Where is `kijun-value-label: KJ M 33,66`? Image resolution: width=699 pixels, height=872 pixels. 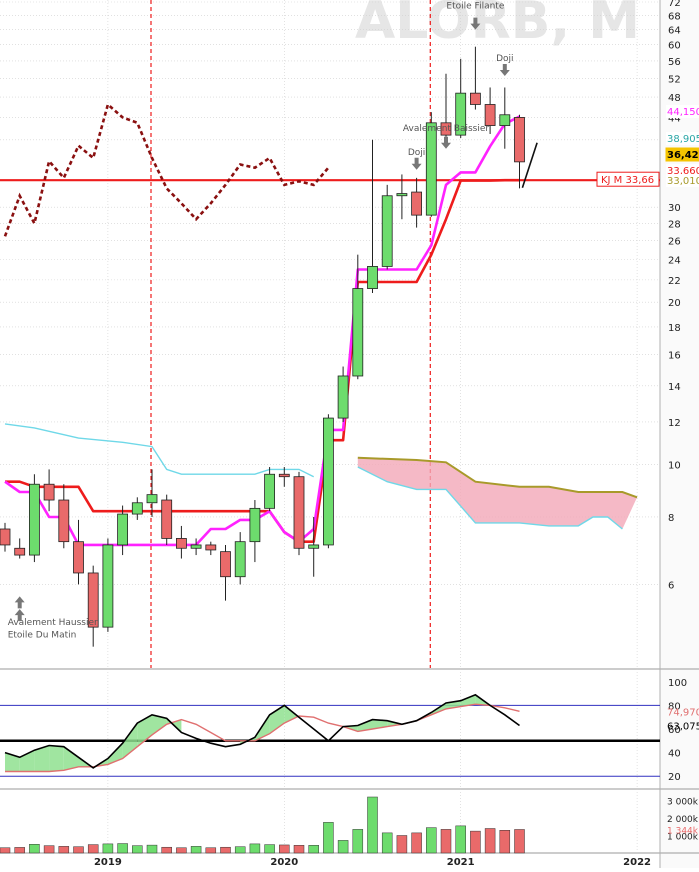
kijun-value-label: KJ M 33,66 is located at coordinates (628, 179).